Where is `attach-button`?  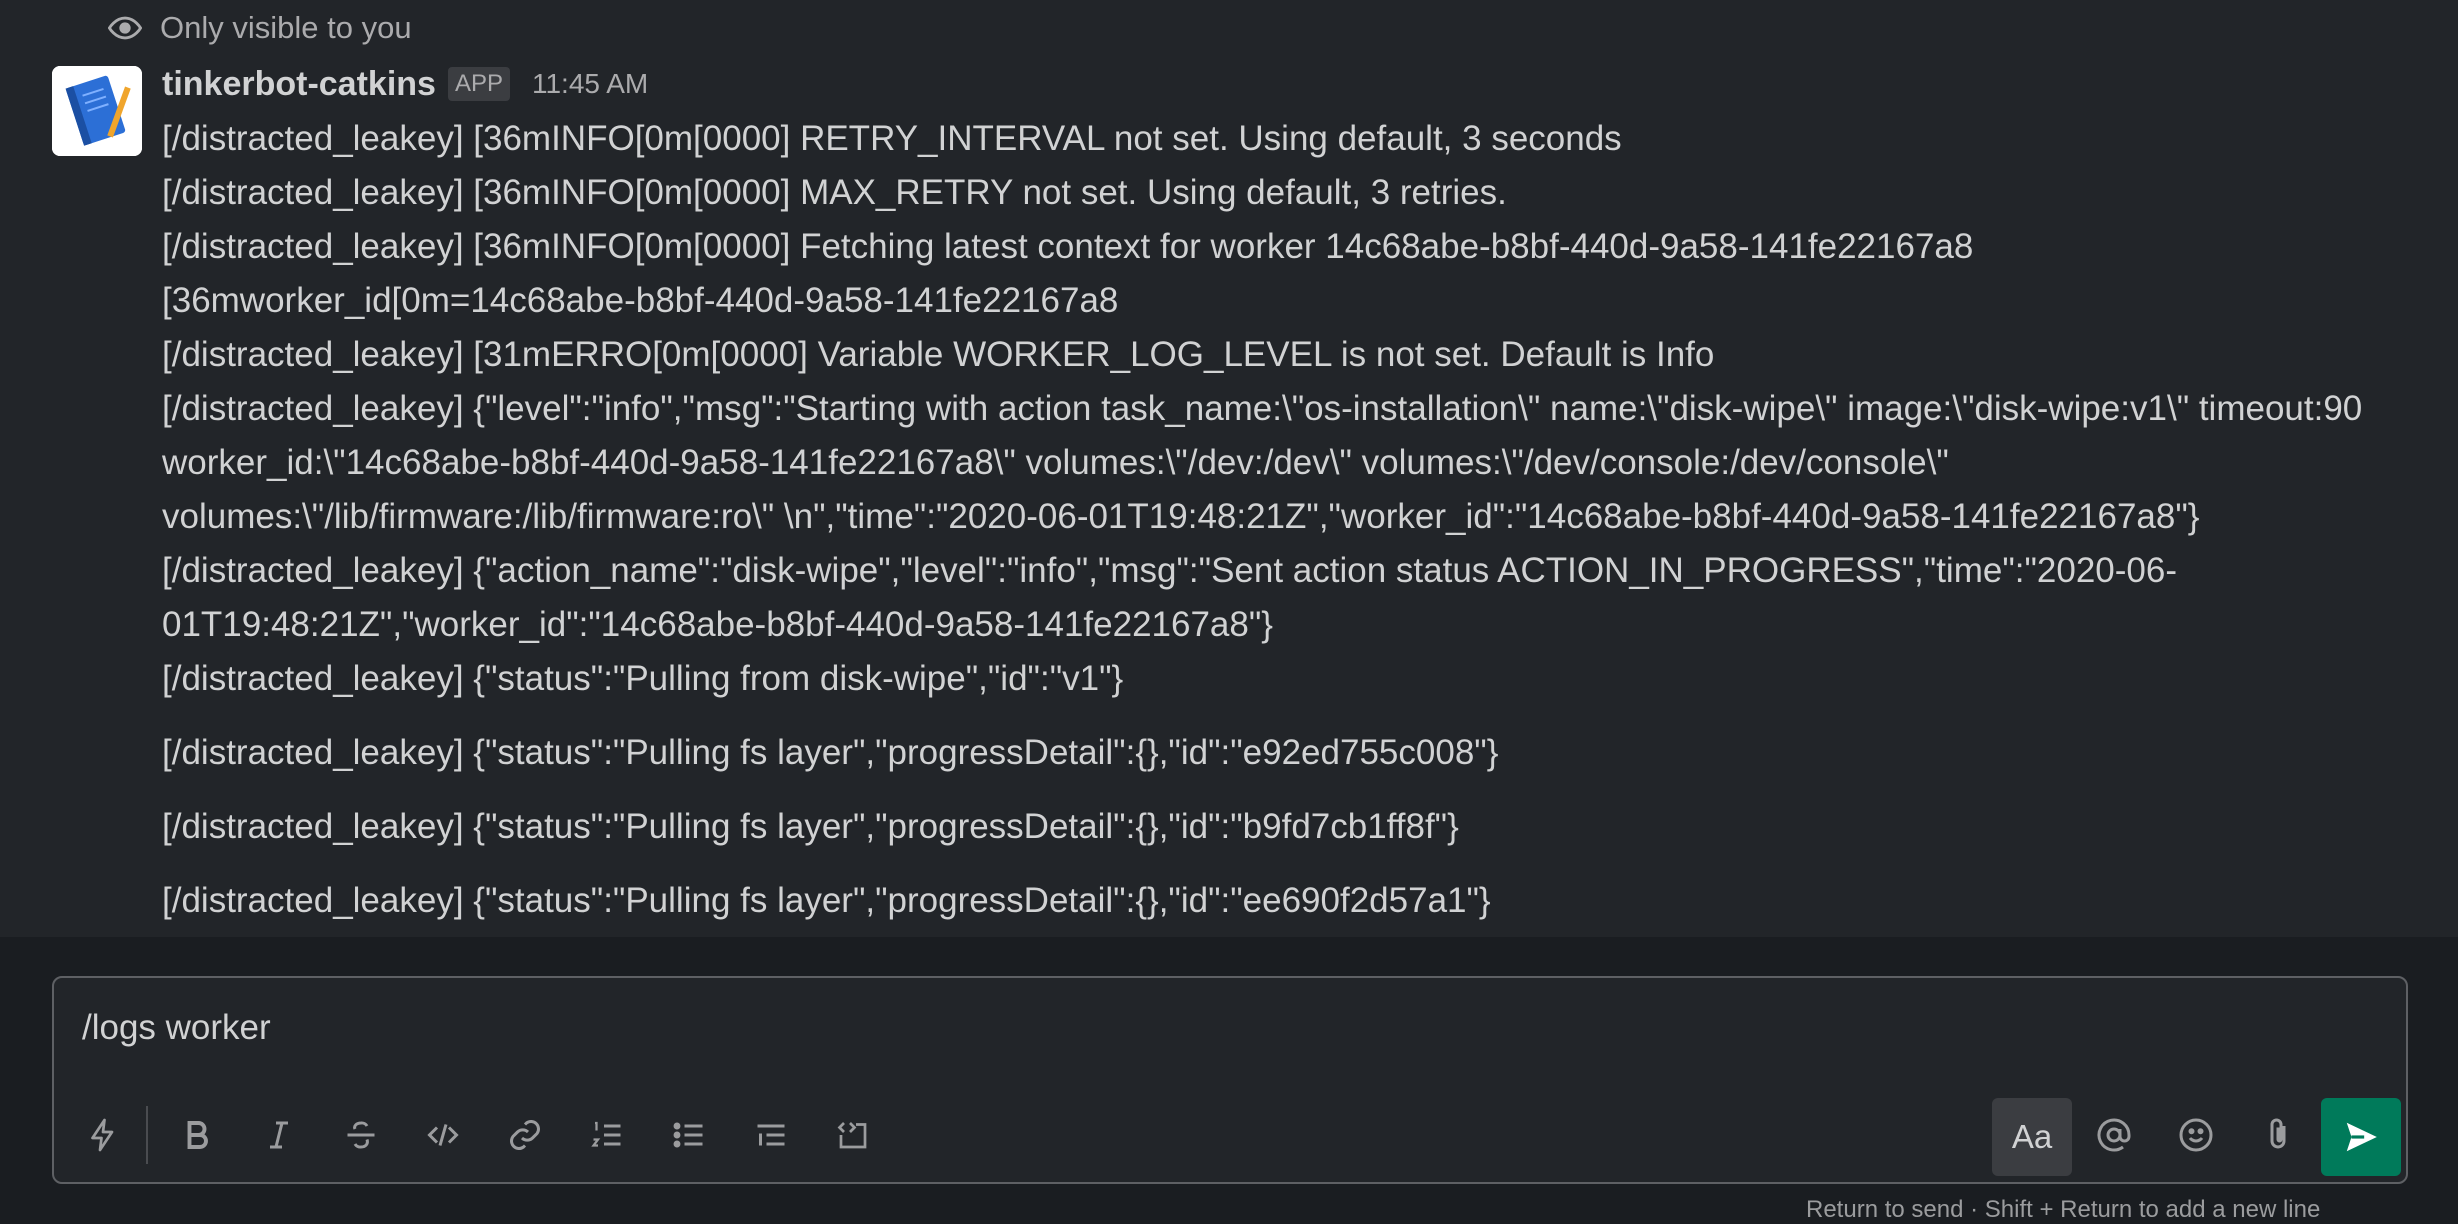 attach-button is located at coordinates (2278, 1135).